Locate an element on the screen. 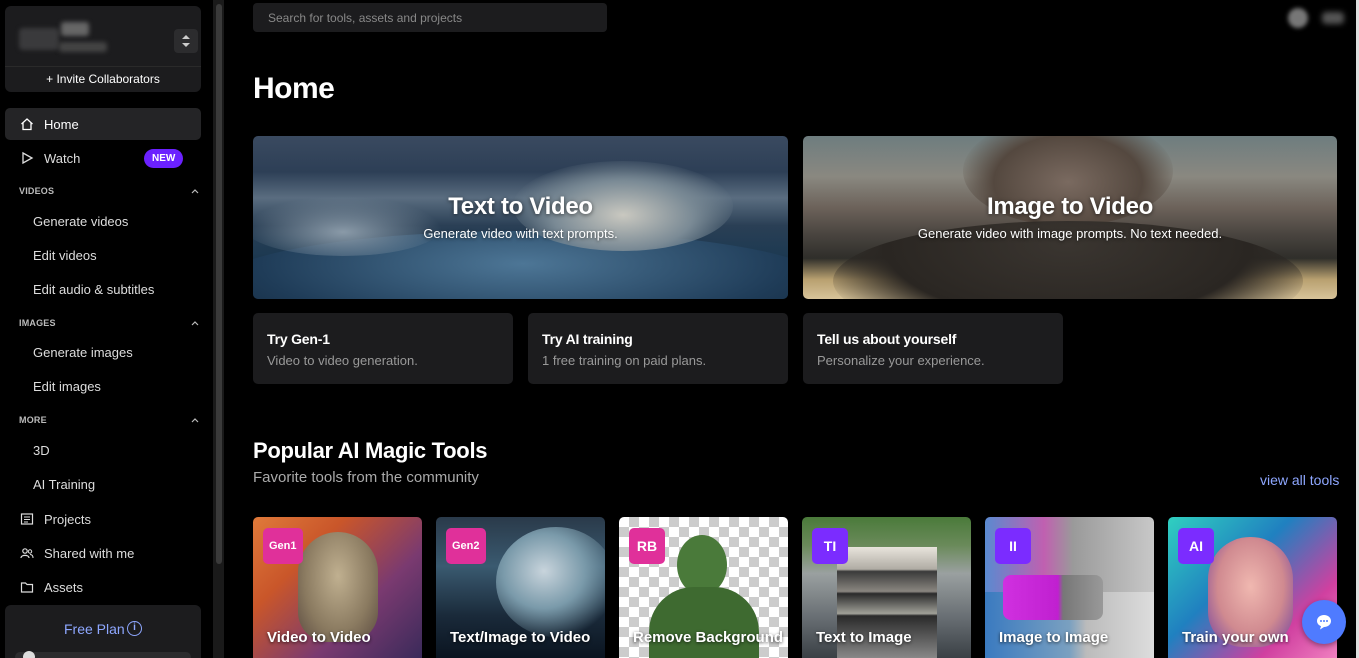 Image resolution: width=1359 pixels, height=658 pixels. section-videos-header: VIDEOS is located at coordinates (109, 191).